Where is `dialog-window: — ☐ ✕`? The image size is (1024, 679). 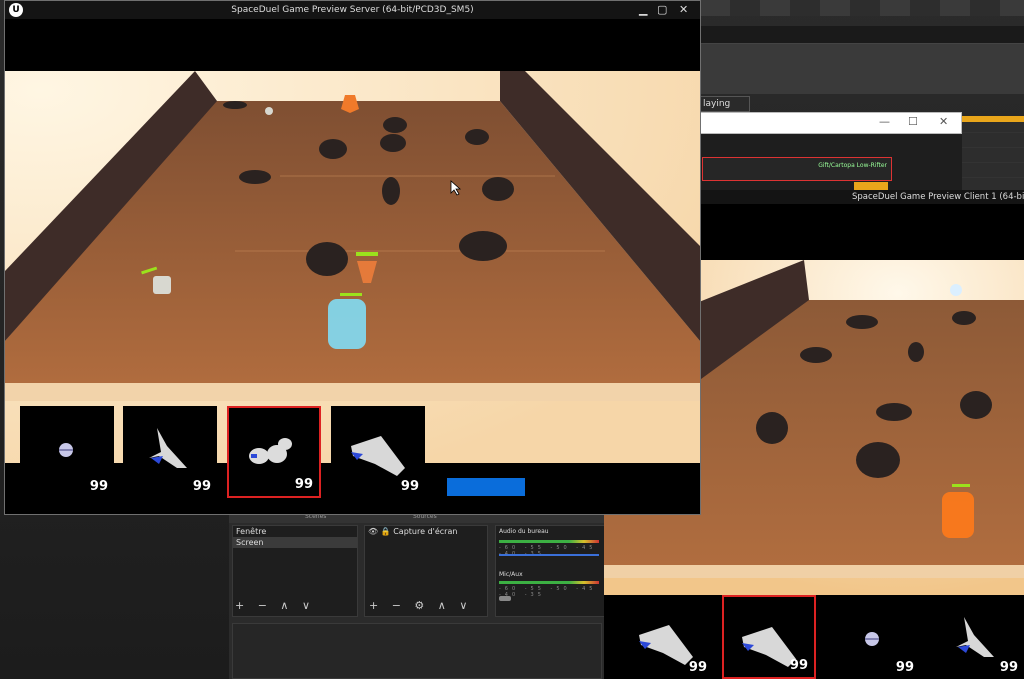 dialog-window: — ☐ ✕ is located at coordinates (831, 123).